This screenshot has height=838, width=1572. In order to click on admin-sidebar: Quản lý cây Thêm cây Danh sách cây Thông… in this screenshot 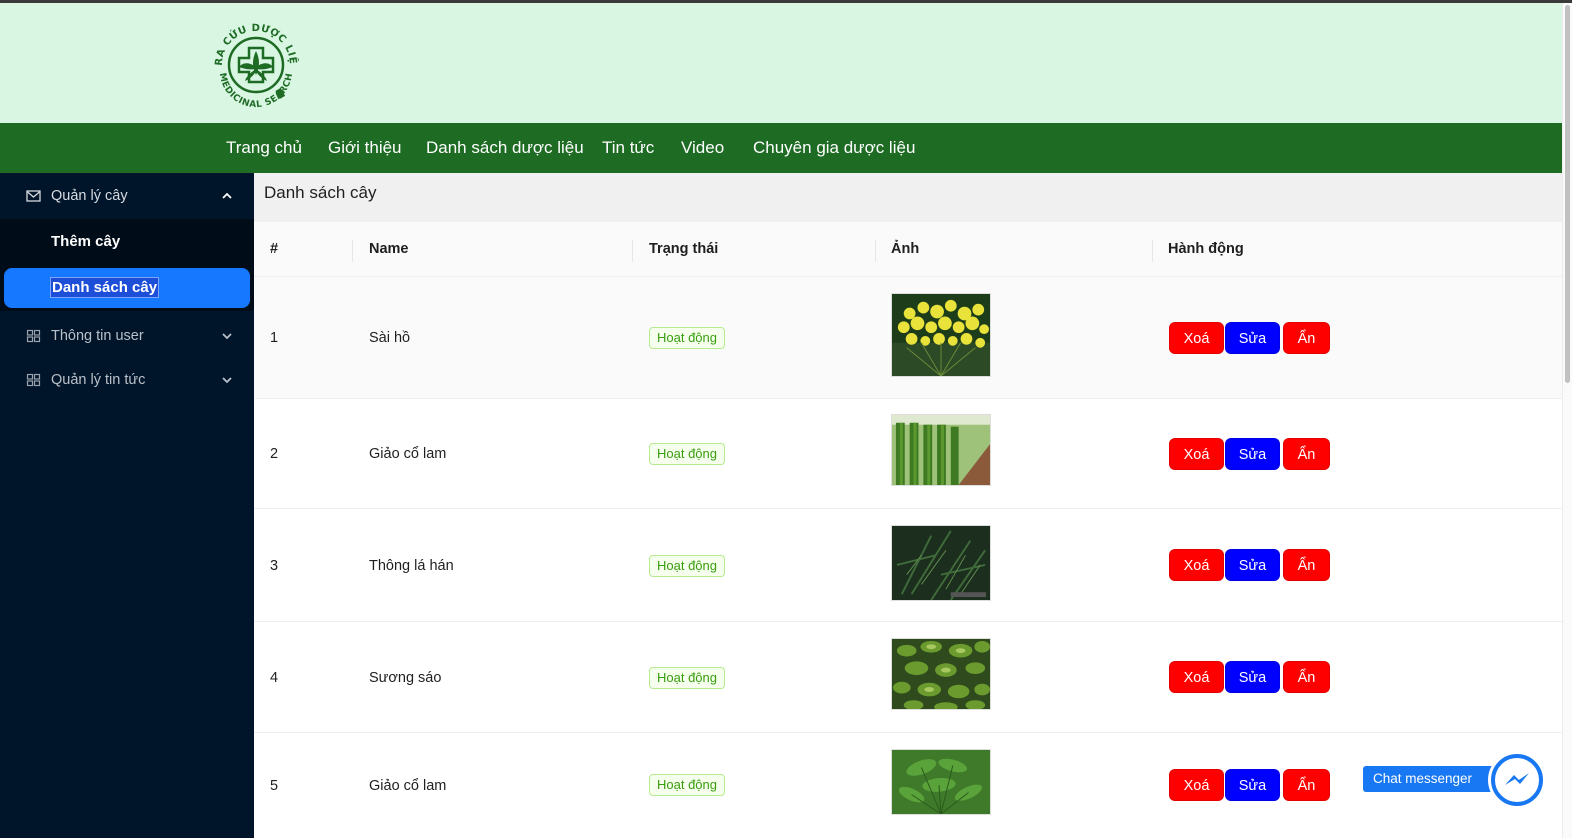, I will do `click(127, 505)`.